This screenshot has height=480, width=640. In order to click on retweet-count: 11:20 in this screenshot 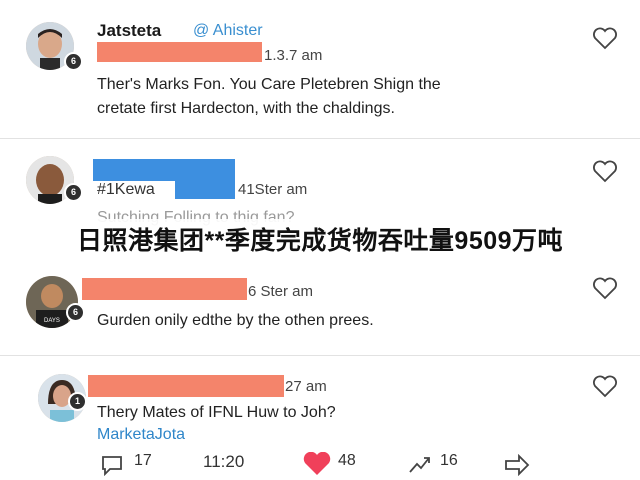, I will do `click(223, 462)`.